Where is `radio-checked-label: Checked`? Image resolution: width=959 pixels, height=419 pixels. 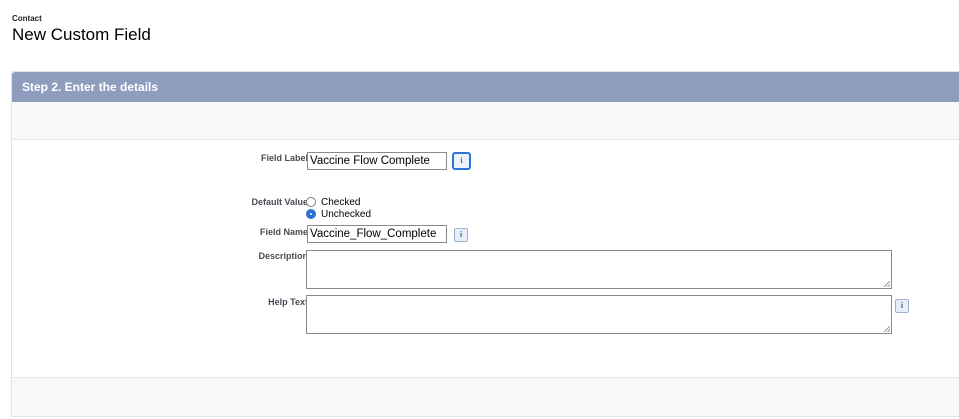
radio-checked-label: Checked is located at coordinates (341, 202).